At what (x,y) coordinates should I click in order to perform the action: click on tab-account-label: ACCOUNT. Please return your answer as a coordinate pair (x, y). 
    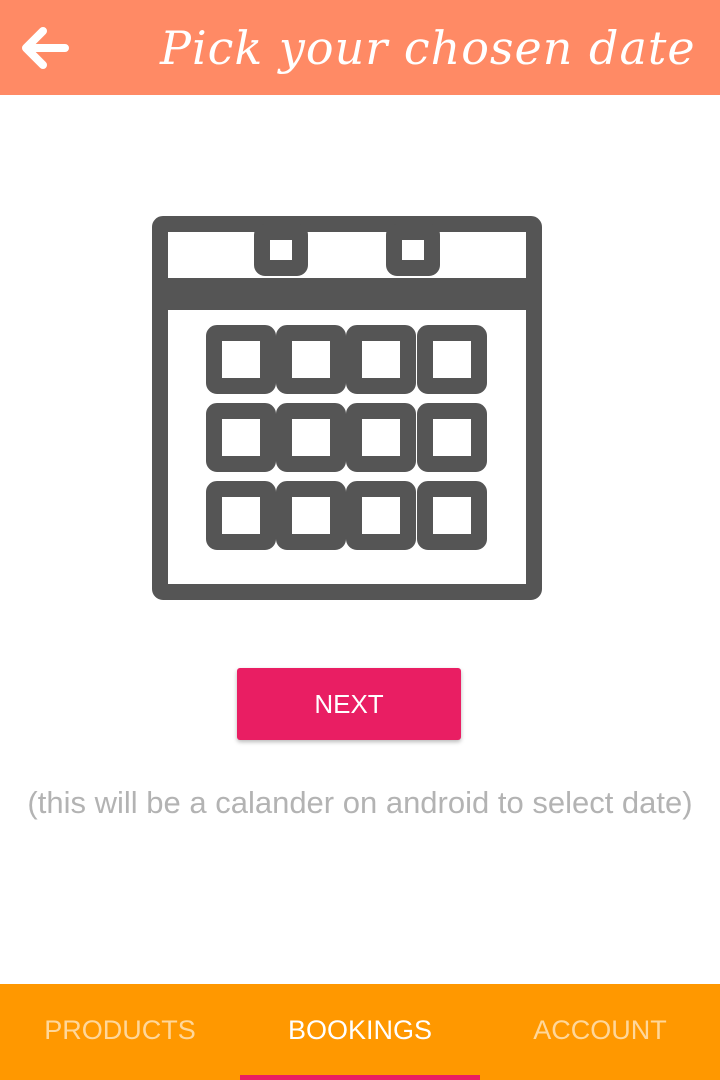
    Looking at the image, I should click on (600, 1030).